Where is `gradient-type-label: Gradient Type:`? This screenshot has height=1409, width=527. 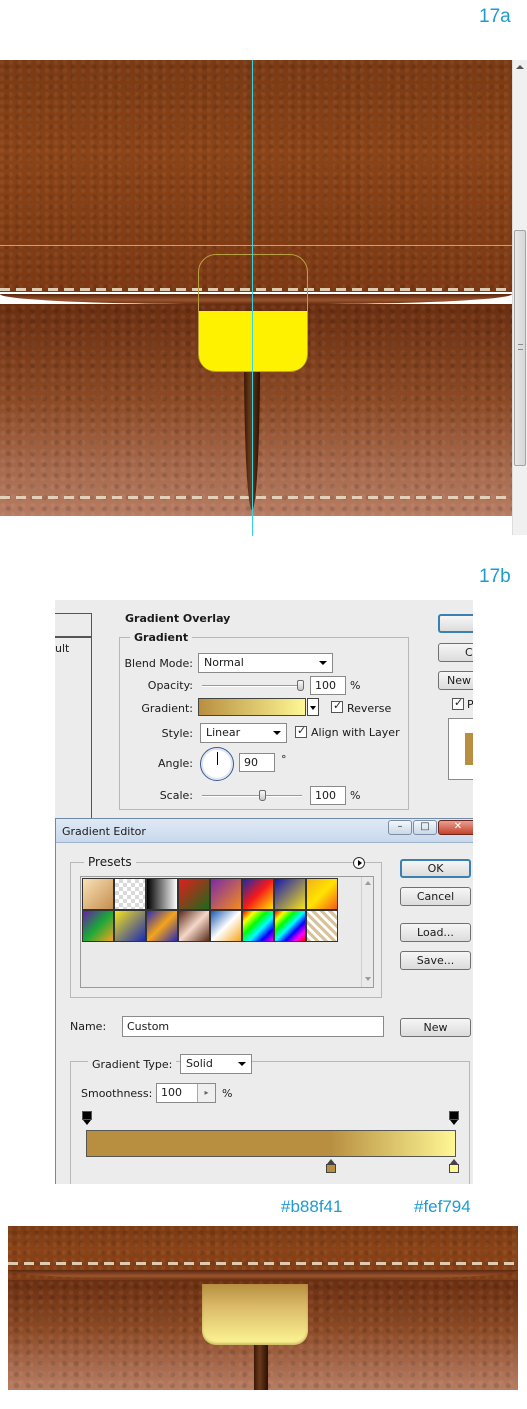 gradient-type-label: Gradient Type: is located at coordinates (132, 1064).